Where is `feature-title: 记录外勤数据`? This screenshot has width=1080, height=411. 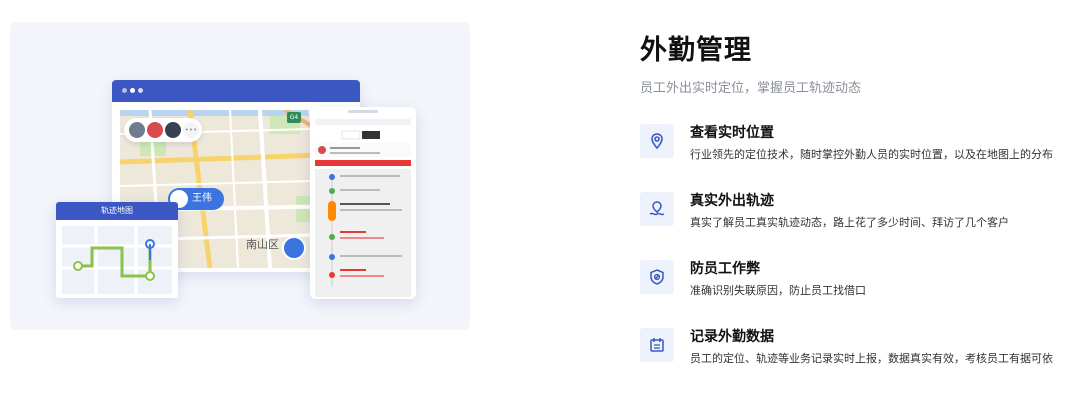
feature-title: 记录外勤数据 is located at coordinates (732, 337).